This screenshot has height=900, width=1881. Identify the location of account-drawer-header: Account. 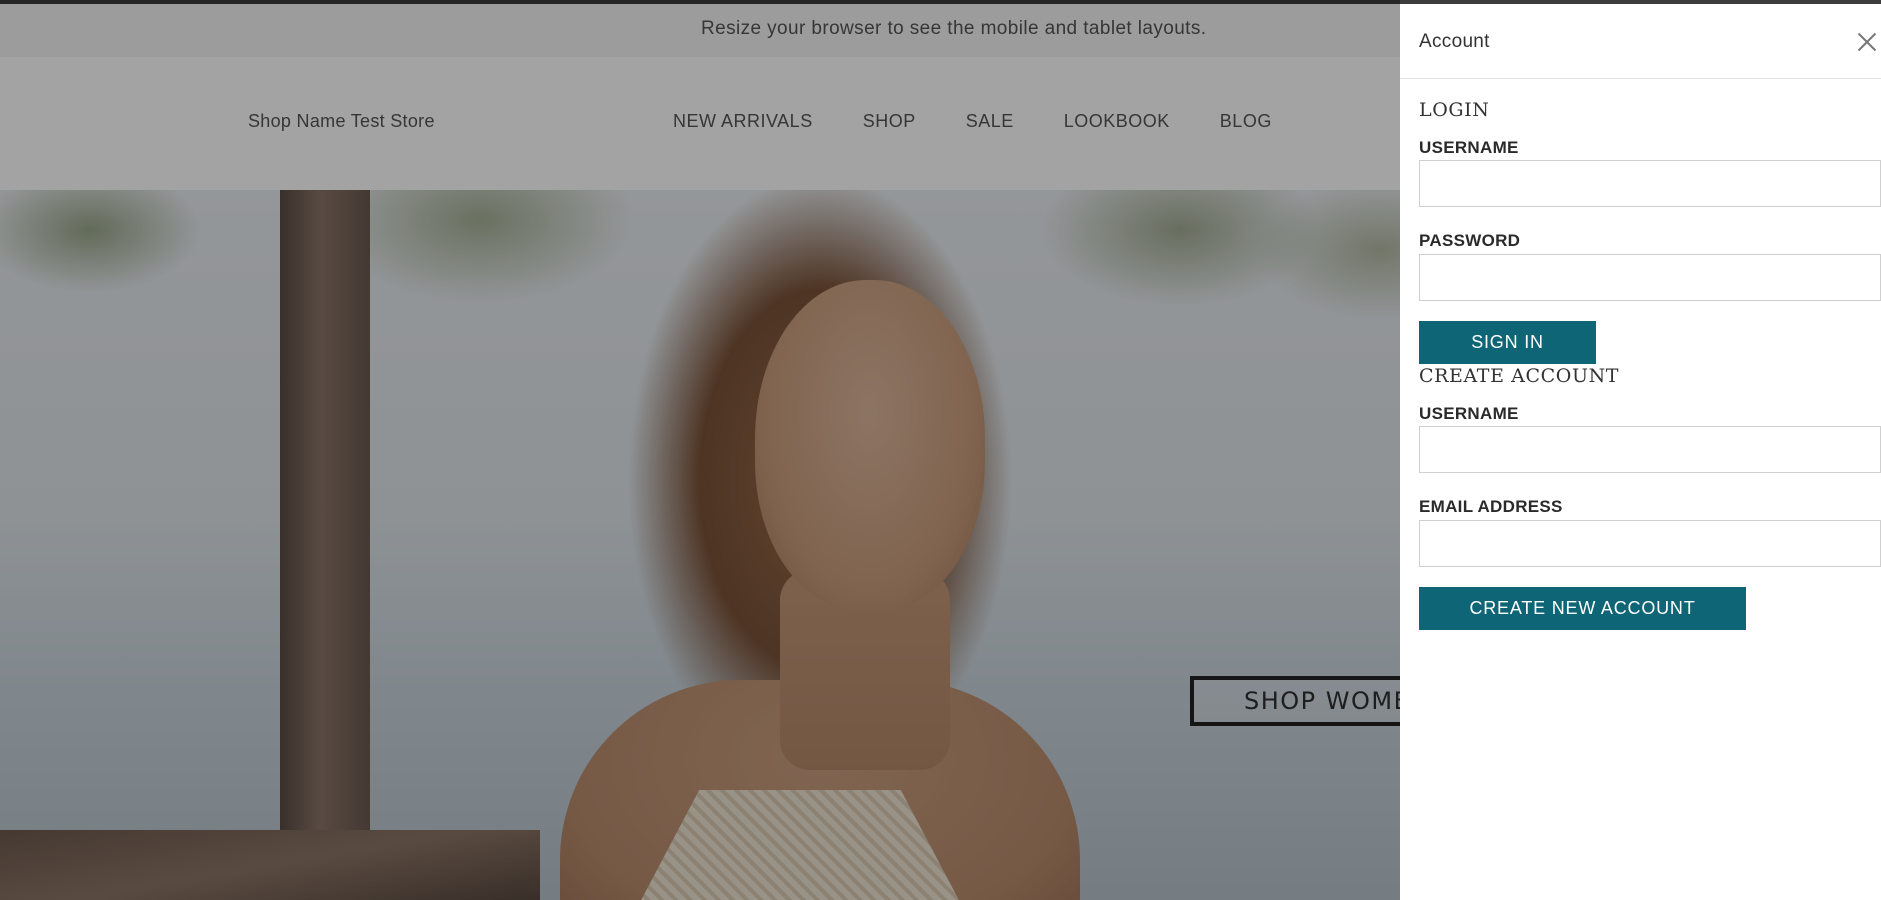
(1640, 41).